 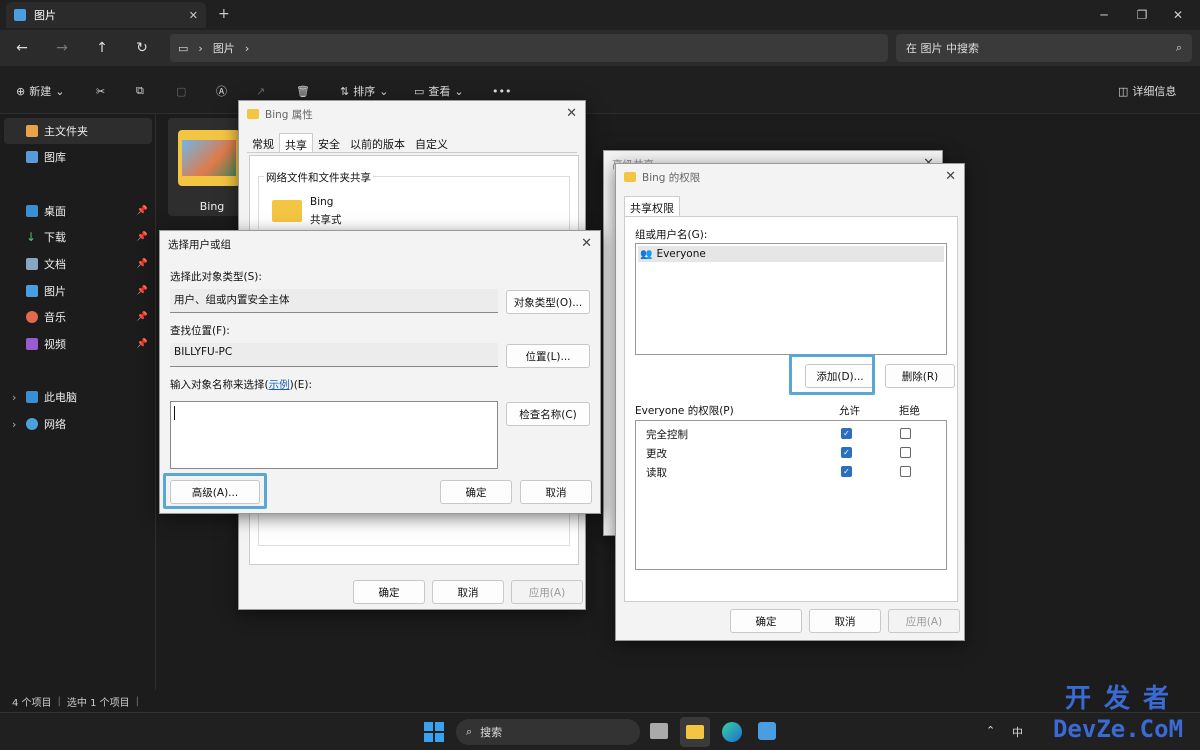 What do you see at coordinates (469, 731) in the screenshot?
I see `search-icon: ⌕` at bounding box center [469, 731].